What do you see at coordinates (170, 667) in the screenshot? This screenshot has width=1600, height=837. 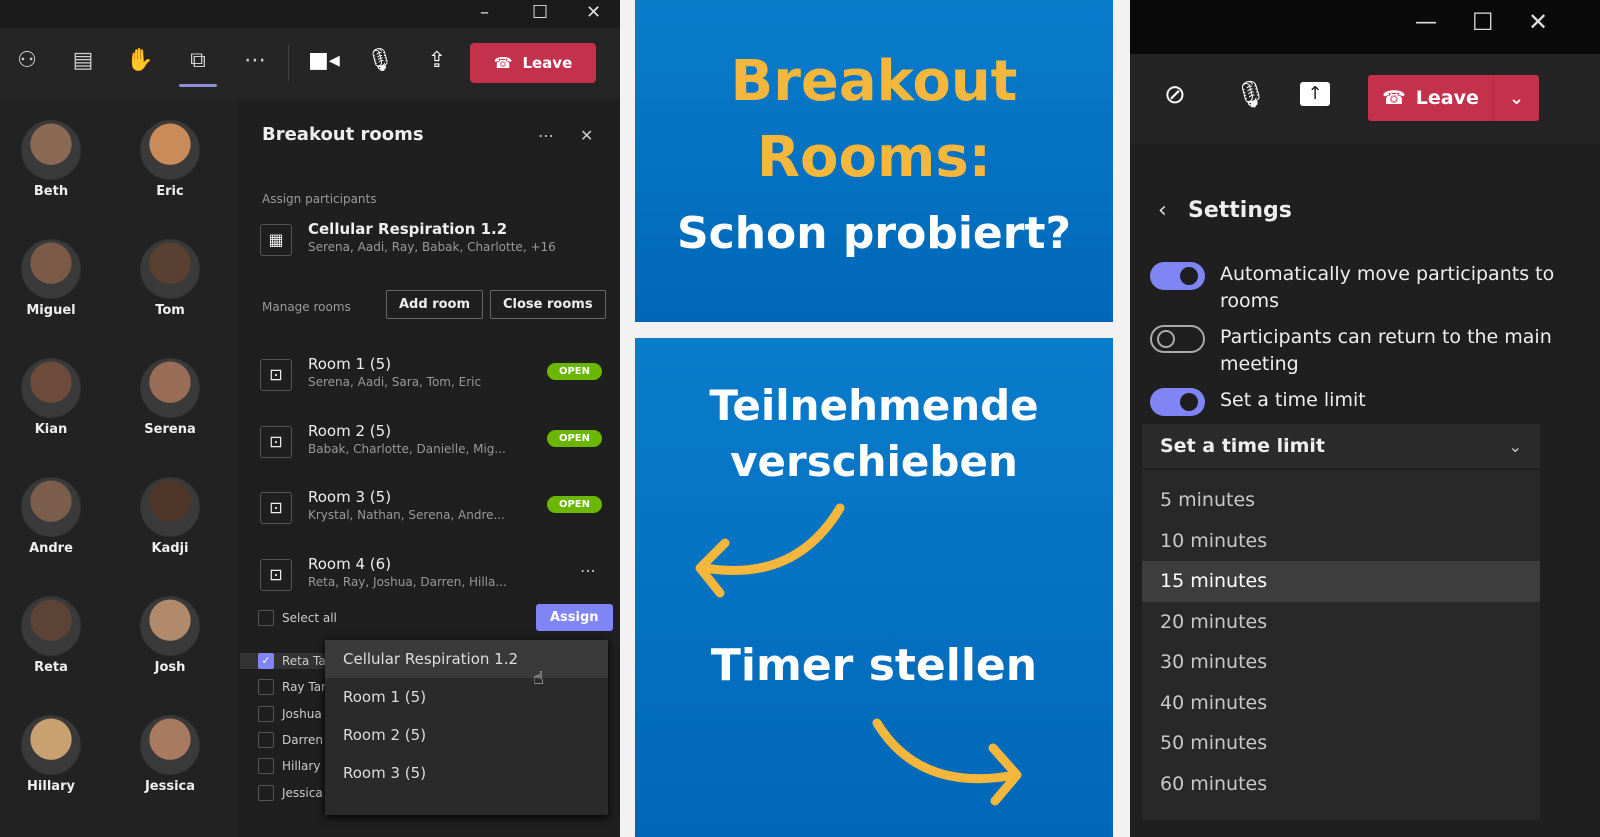 I see `participant-name: Josh` at bounding box center [170, 667].